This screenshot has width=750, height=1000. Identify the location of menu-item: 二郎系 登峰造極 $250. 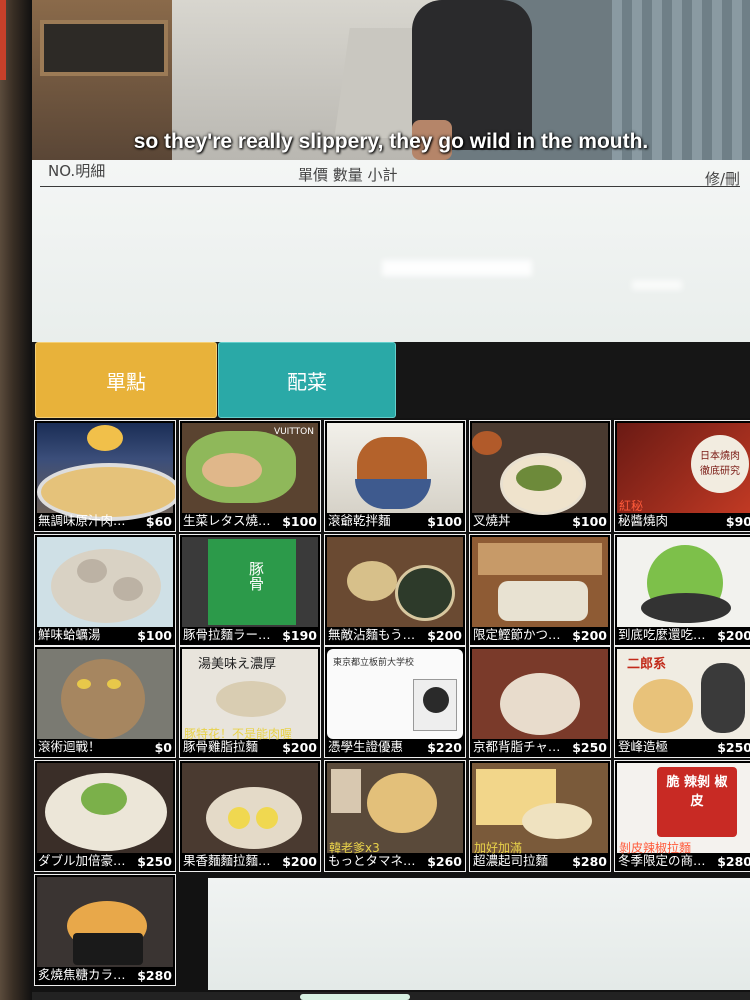
(682, 702).